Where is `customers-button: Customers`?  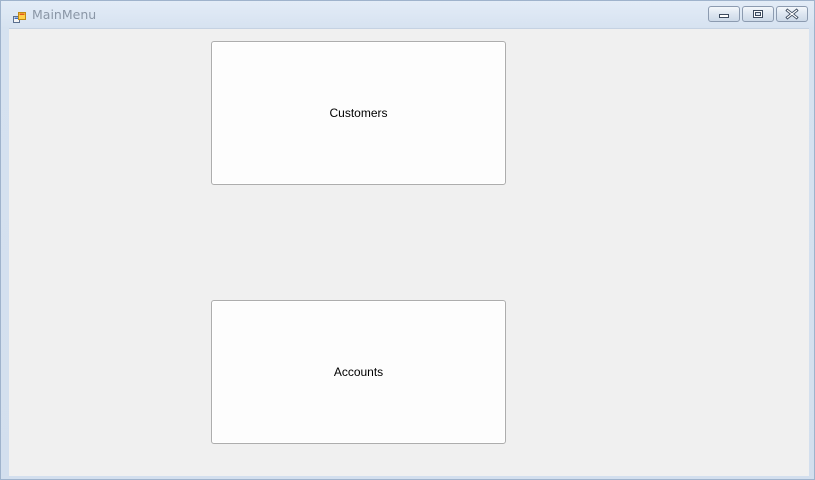
customers-button: Customers is located at coordinates (358, 113).